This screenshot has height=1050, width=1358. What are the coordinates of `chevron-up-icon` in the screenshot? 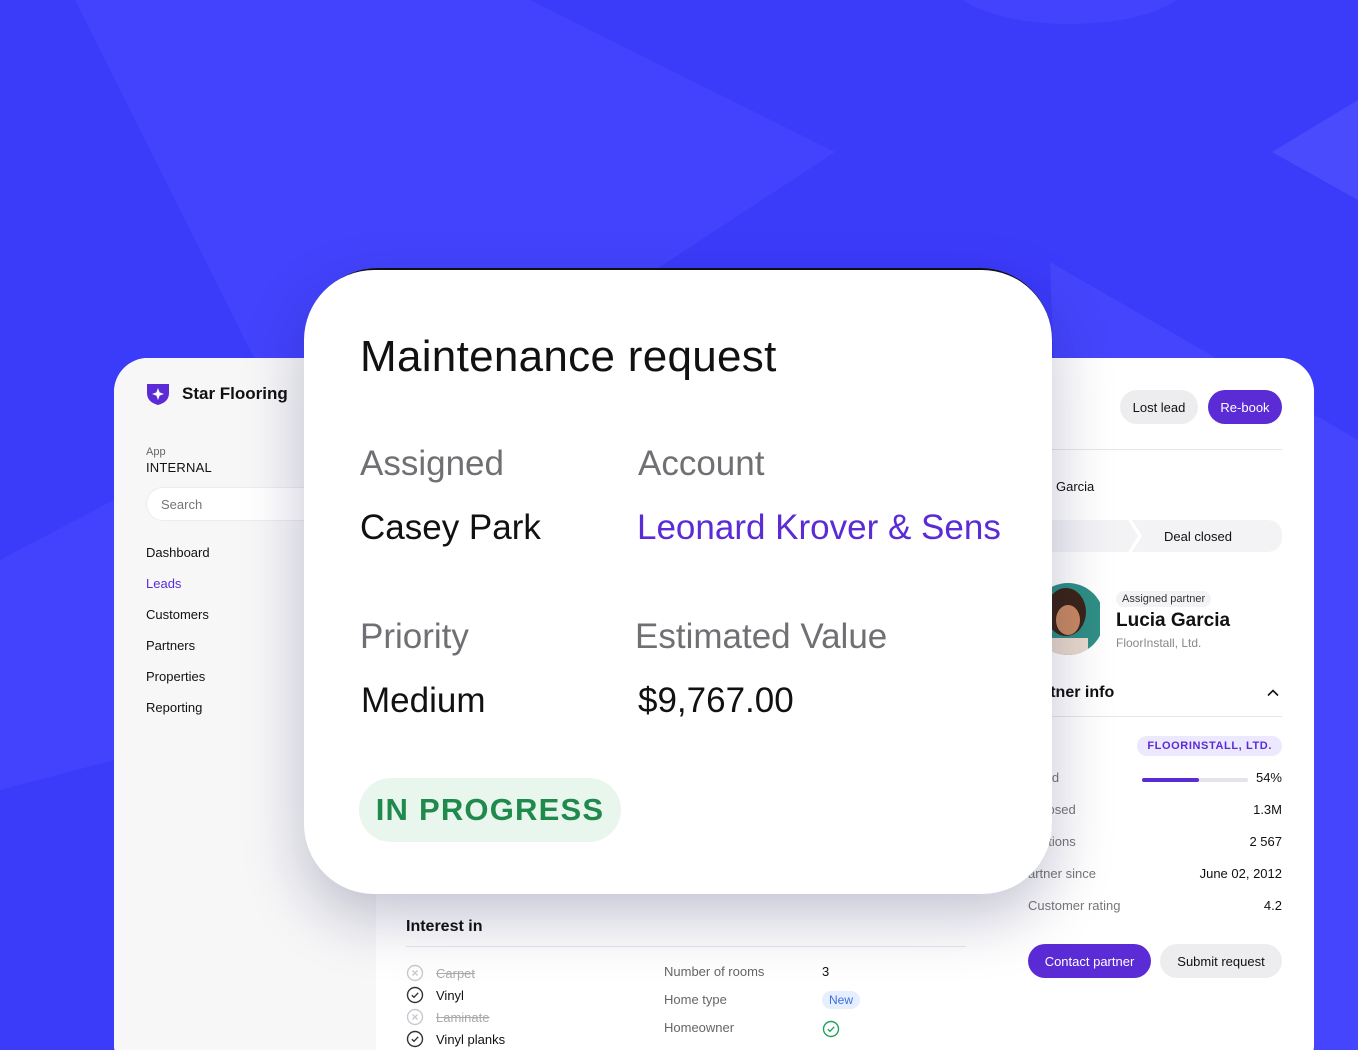 It's located at (1273, 693).